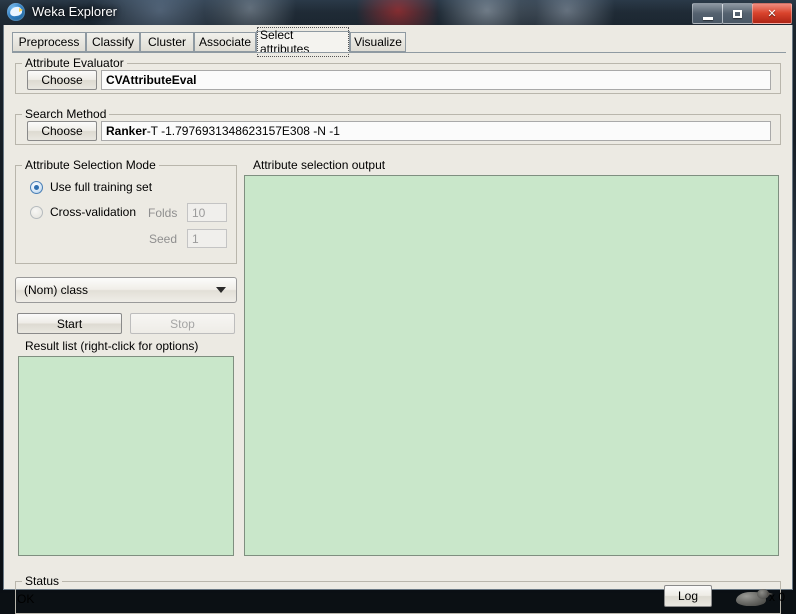 This screenshot has width=796, height=614. I want to click on log-button: Log, so click(688, 596).